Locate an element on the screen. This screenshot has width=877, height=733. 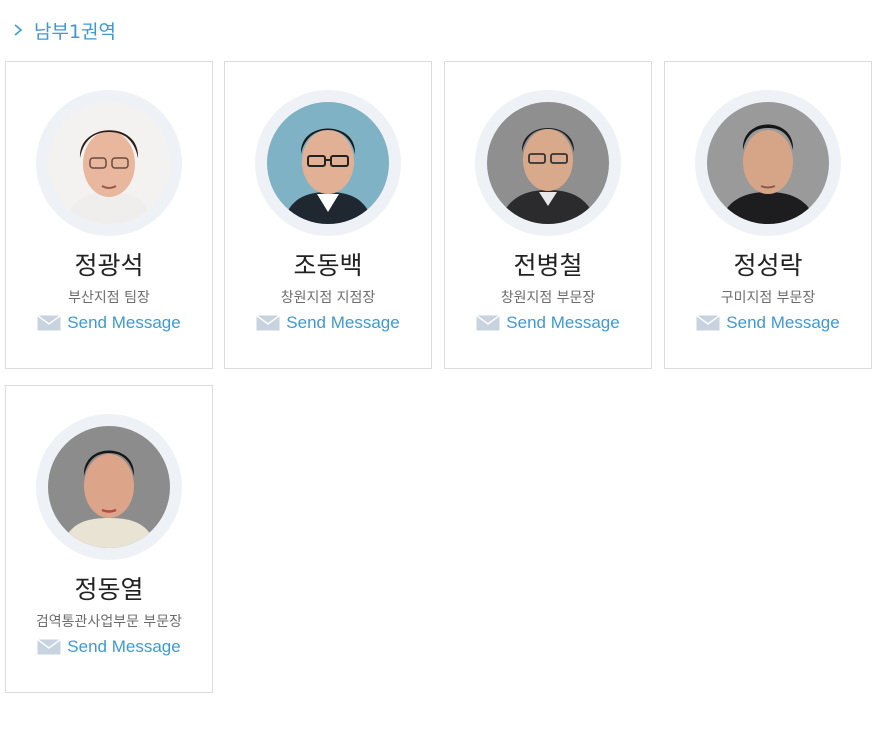
staff-name: 정광석 is located at coordinates (109, 265).